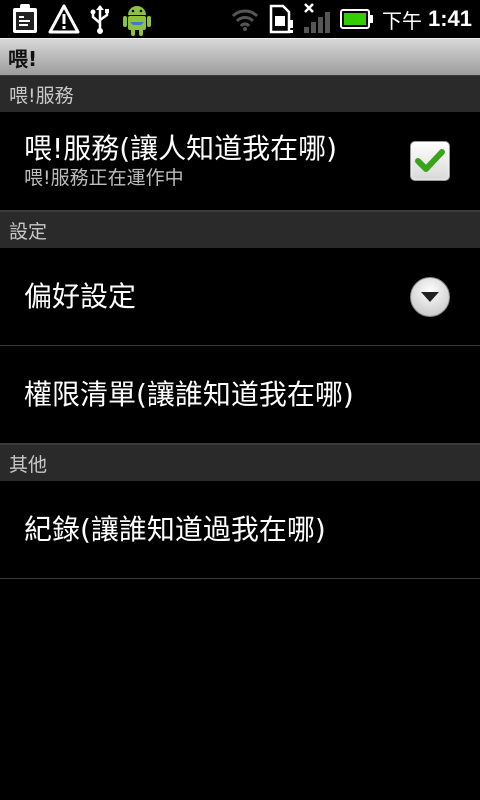  I want to click on category-service-header: 喂!服務, so click(240, 93).